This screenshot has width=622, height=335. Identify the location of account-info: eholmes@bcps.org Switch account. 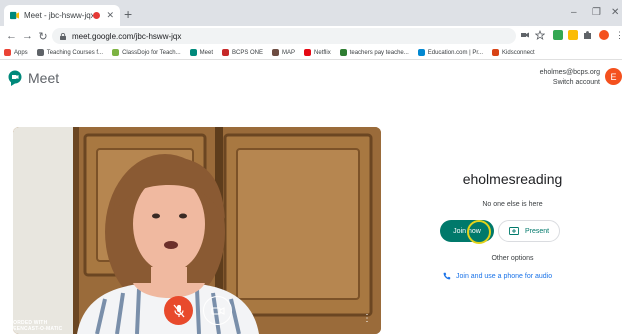
(570, 78).